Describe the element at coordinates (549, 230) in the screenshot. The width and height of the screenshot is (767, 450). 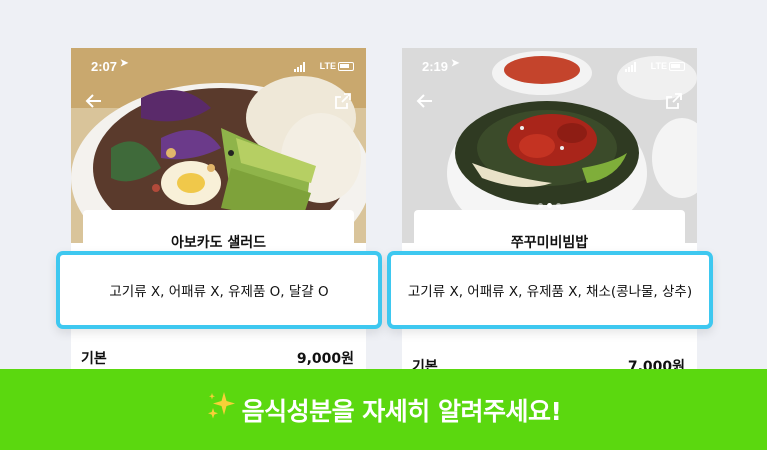
I see `dish-card: 쭈꾸미비빔밥` at that location.